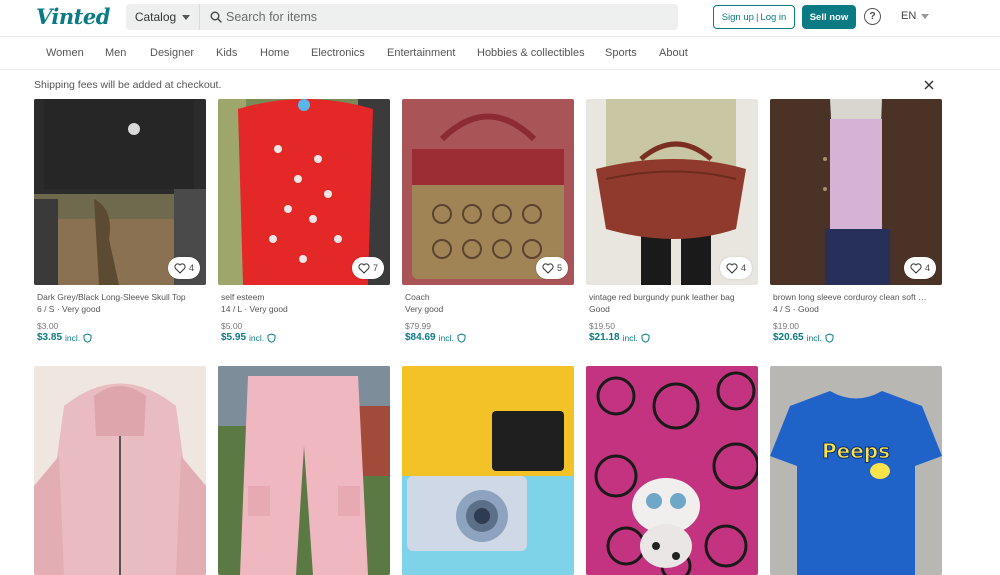 This screenshot has width=1000, height=575. I want to click on catalog-dropdown: Catalog, so click(163, 17).